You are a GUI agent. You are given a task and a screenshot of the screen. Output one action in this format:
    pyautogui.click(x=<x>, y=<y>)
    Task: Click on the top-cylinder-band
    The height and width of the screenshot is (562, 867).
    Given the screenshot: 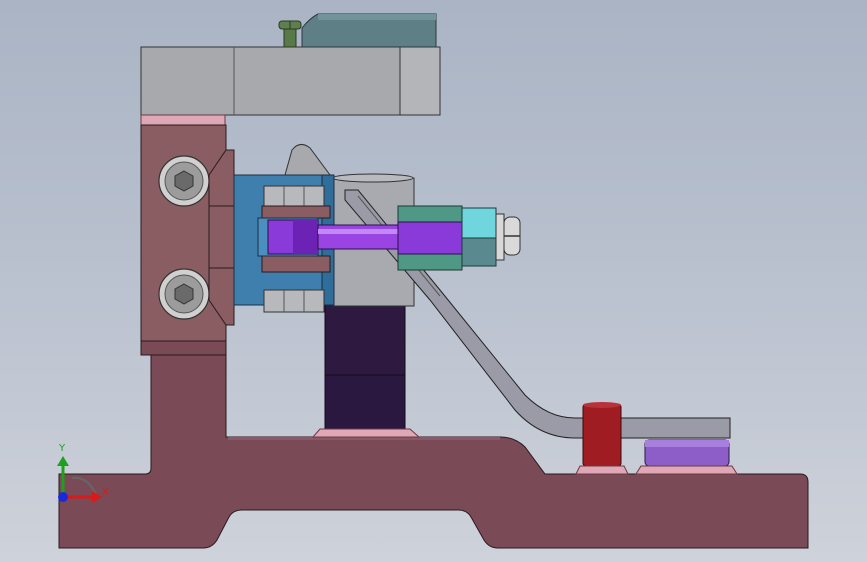 What is the action you would take?
    pyautogui.click(x=377, y=17)
    